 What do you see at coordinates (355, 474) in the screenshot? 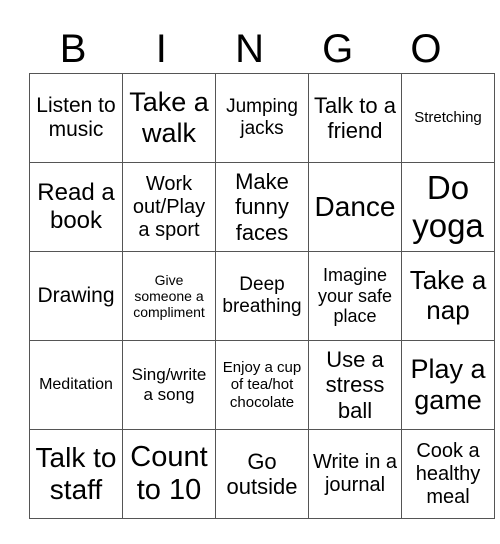
I see `bingo-cell: Write in a journal` at bounding box center [355, 474].